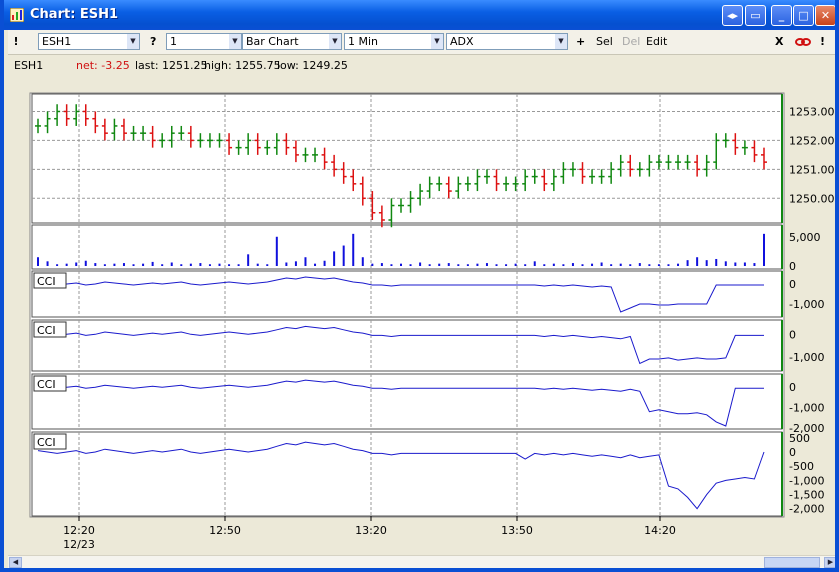 Image resolution: width=839 pixels, height=572 pixels. I want to click on volume-tick-label: 5,000, so click(805, 237).